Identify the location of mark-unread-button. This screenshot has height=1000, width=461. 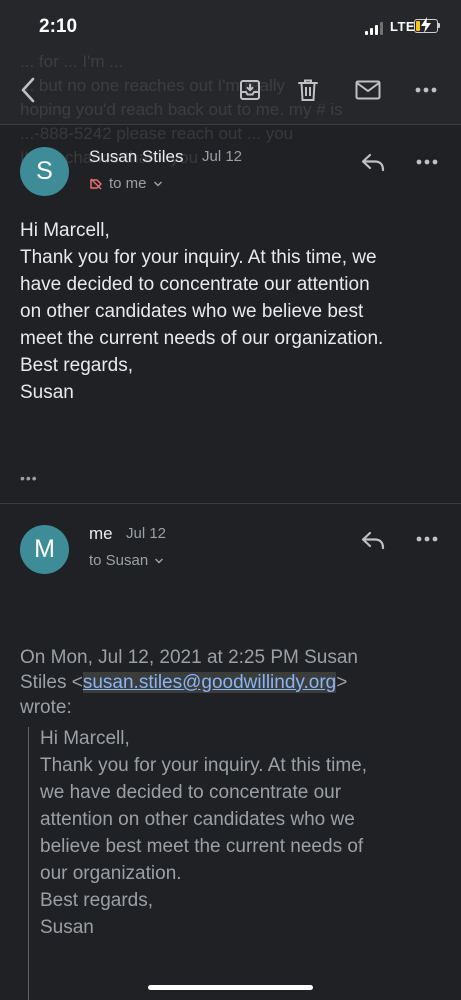
(368, 90).